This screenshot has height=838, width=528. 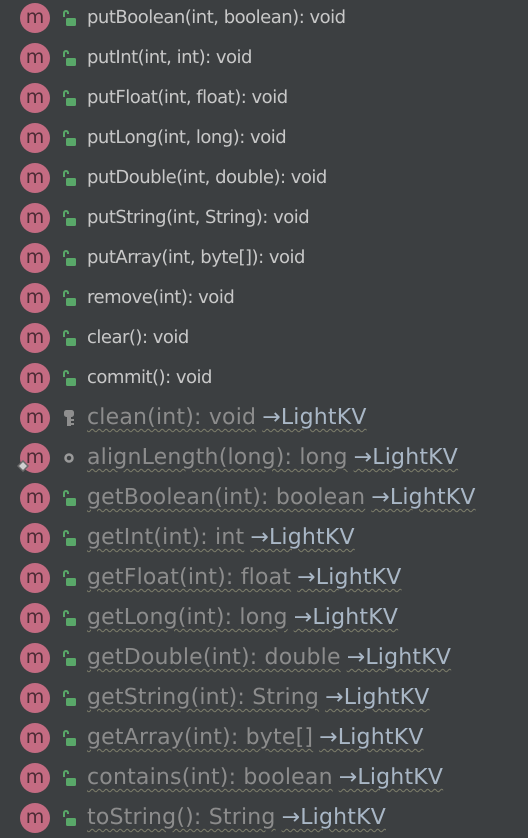 What do you see at coordinates (216, 18) in the screenshot?
I see `method-signature: putBoolean(int, boolean): void` at bounding box center [216, 18].